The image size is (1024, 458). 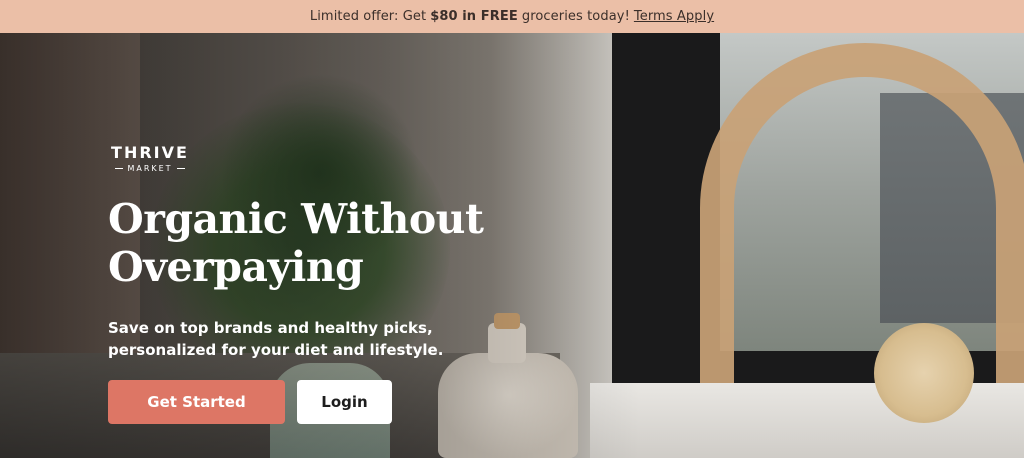 I want to click on terms-link: Terms Apply, so click(x=674, y=16).